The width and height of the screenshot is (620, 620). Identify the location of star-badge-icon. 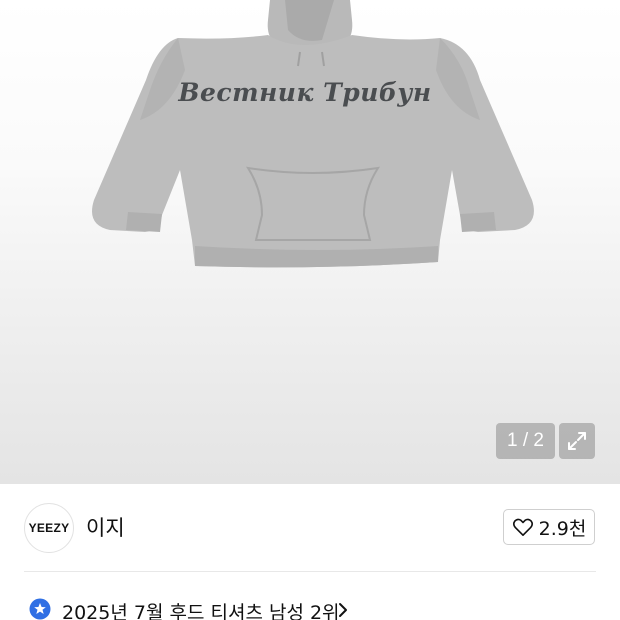
(40, 609).